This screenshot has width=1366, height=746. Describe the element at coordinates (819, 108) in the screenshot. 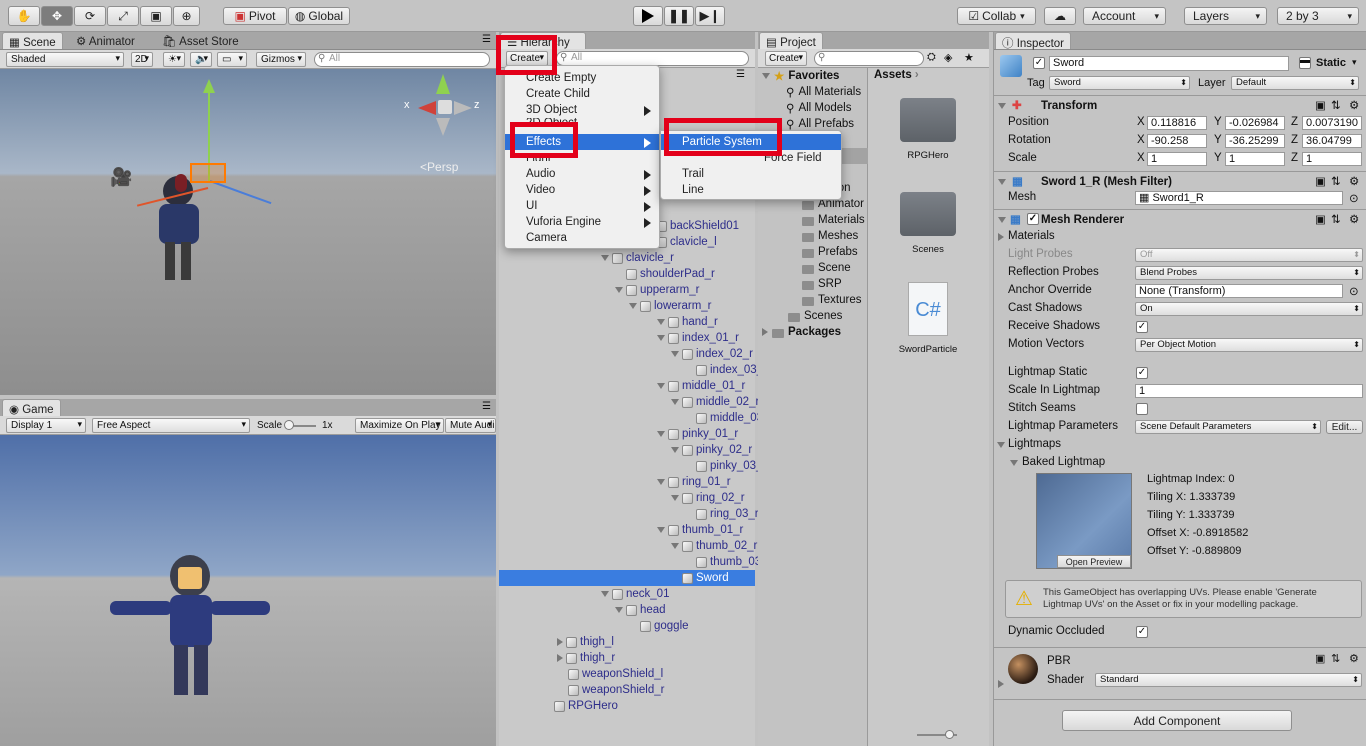

I see `fav-all-models: ⚲ All Models` at that location.